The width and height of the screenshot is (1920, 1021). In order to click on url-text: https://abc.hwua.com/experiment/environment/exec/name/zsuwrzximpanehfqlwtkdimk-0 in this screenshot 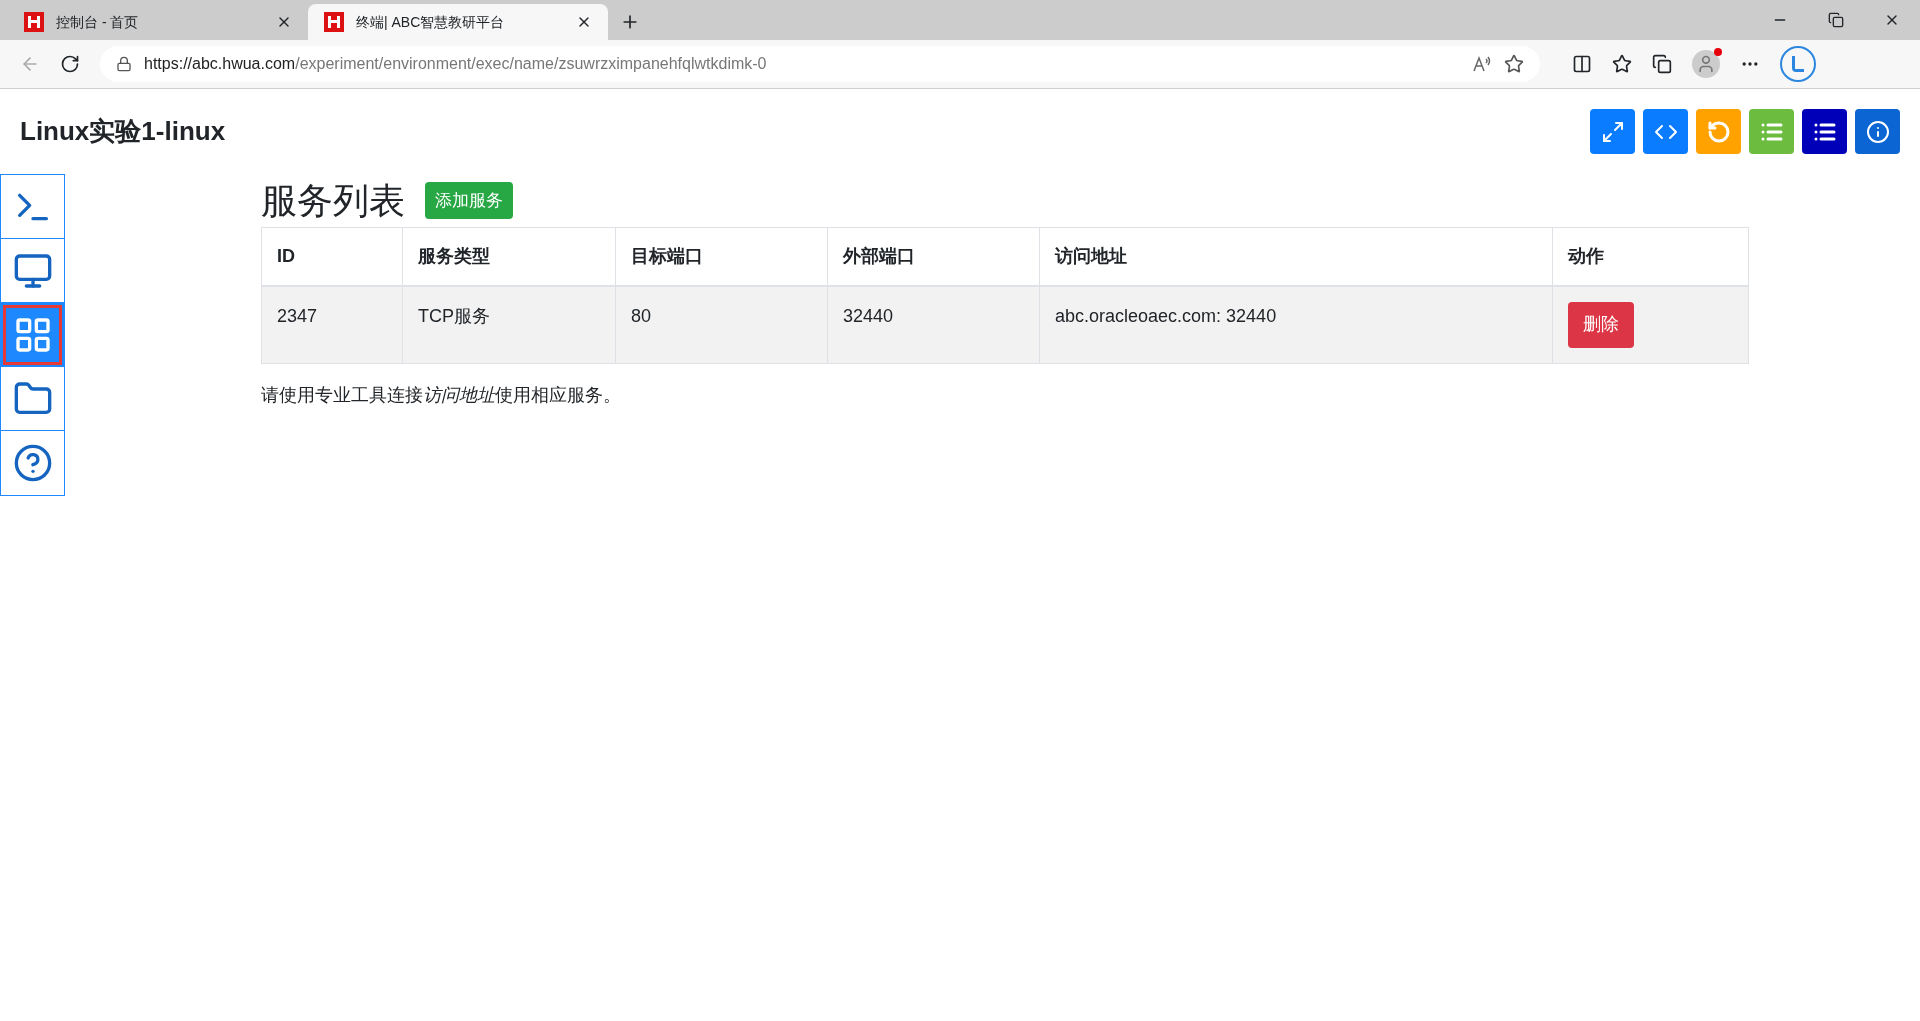, I will do `click(456, 64)`.